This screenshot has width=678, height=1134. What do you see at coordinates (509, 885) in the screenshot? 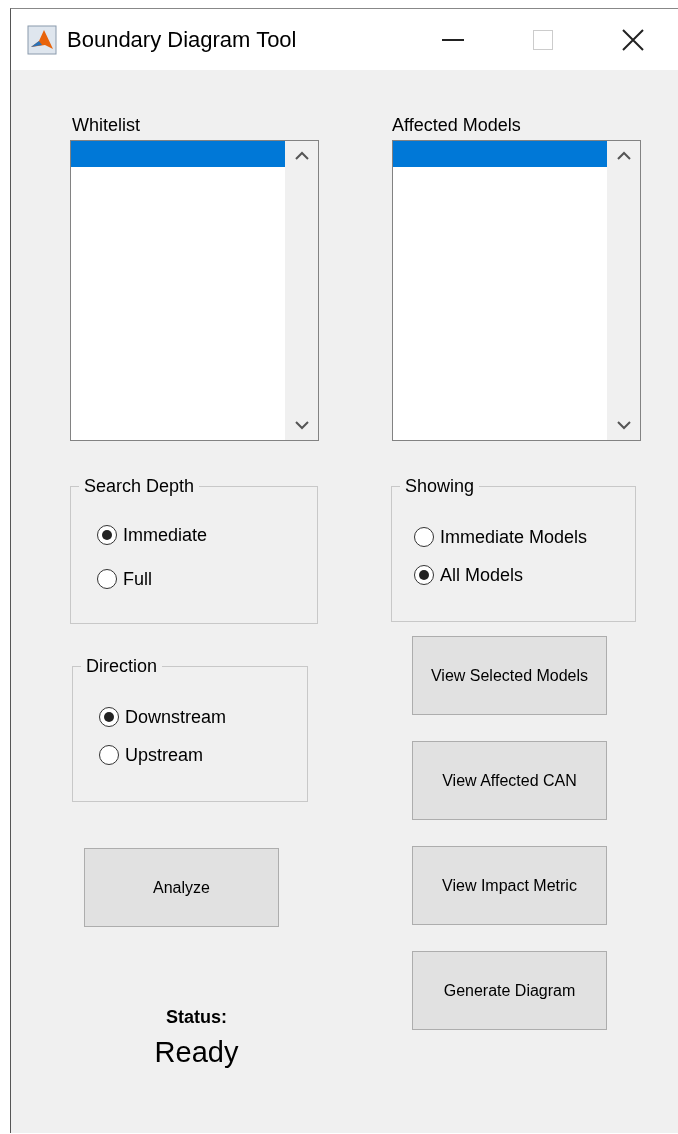
I see `action-button: View Impact Metric` at bounding box center [509, 885].